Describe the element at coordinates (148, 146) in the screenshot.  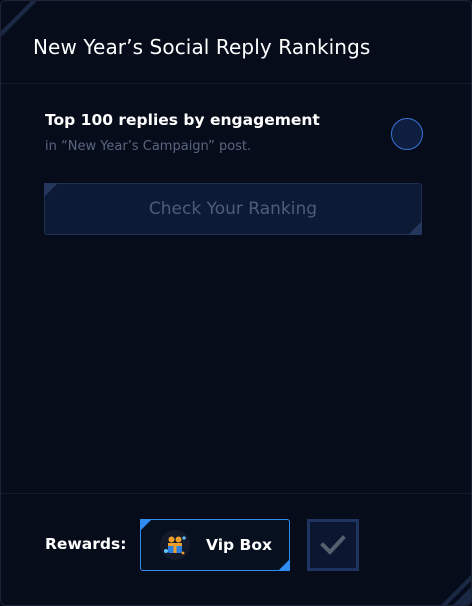
I see `task-subtitle: in “New Year’s Campaign” post.` at that location.